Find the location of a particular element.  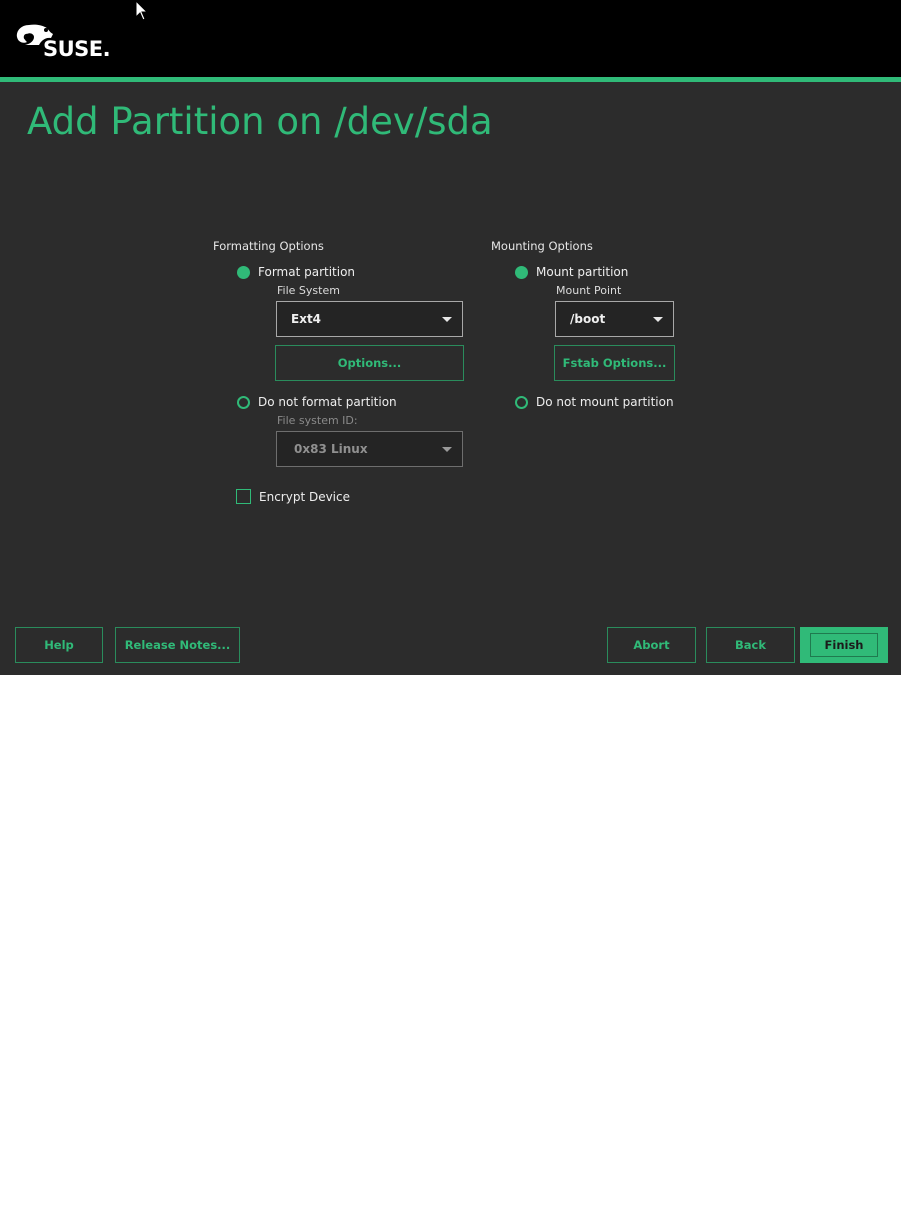

mount-point-label: Mount Point is located at coordinates (589, 290).